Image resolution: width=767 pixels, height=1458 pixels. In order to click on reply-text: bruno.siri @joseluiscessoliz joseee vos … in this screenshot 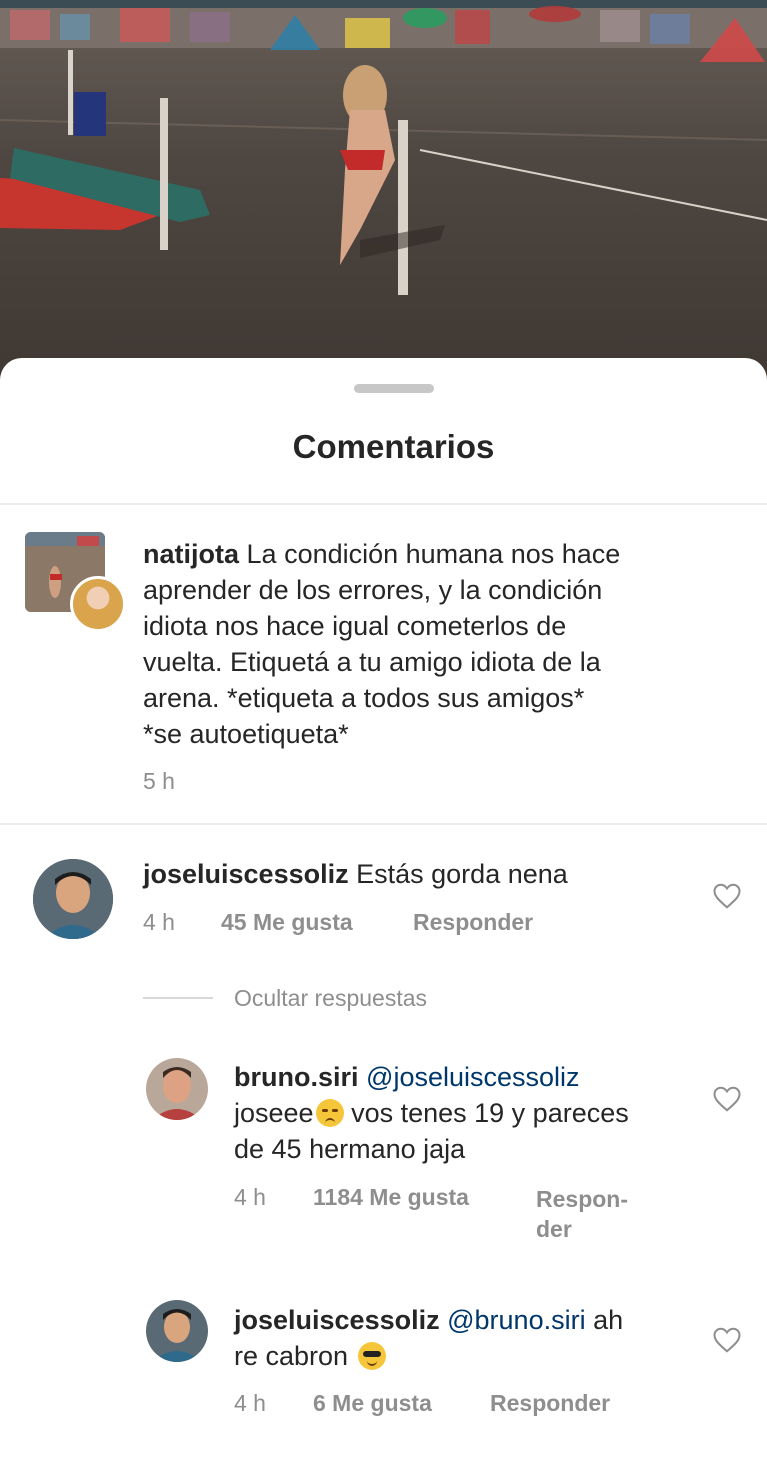, I will do `click(469, 1113)`.